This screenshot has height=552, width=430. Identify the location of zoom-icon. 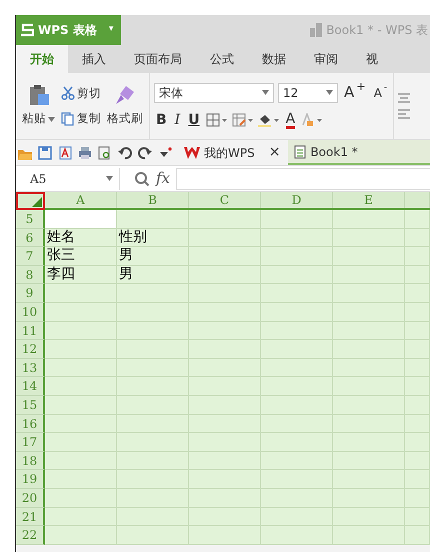
(142, 178).